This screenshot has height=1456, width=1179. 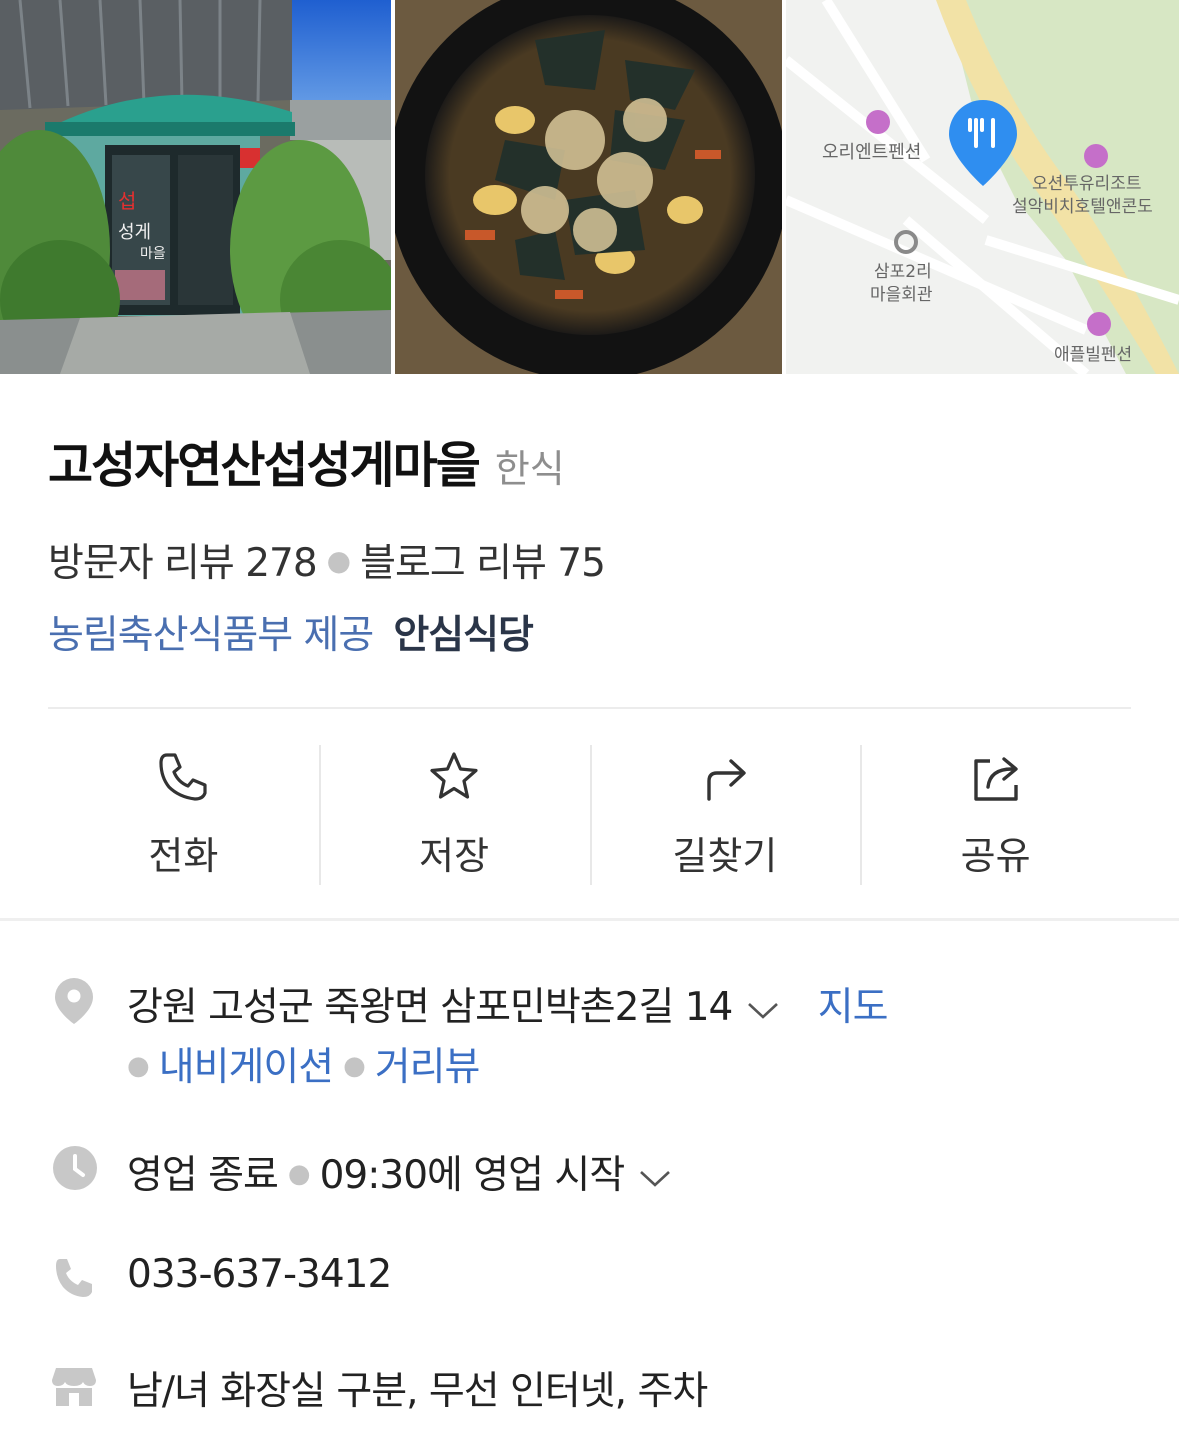 I want to click on call-button: 전화, so click(x=183, y=815).